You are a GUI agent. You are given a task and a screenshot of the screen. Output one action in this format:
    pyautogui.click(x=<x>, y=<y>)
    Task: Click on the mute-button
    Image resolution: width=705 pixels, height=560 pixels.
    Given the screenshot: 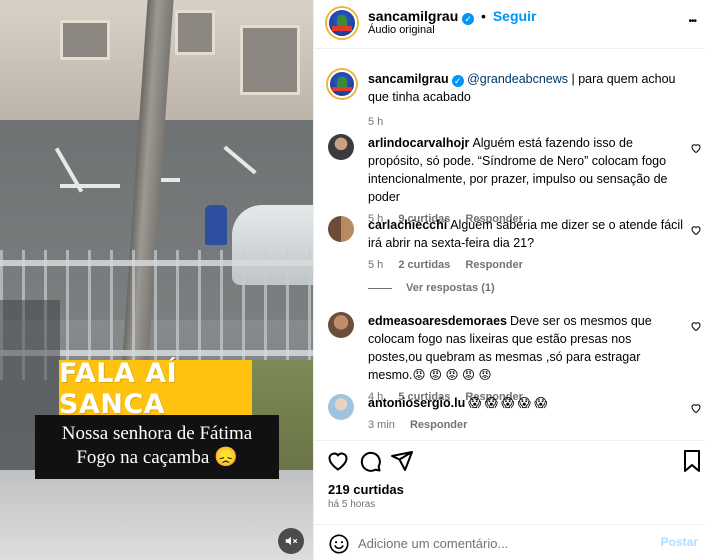 What is the action you would take?
    pyautogui.click(x=291, y=541)
    